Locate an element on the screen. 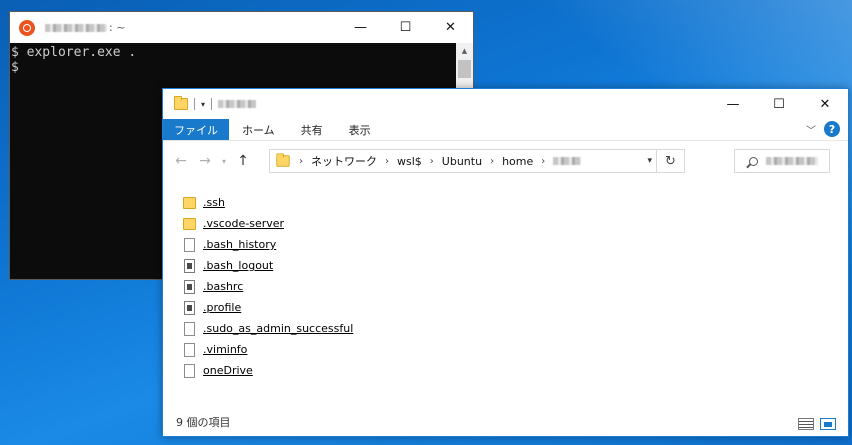  explorer-window-controls: — ☐ ✕ is located at coordinates (779, 104).